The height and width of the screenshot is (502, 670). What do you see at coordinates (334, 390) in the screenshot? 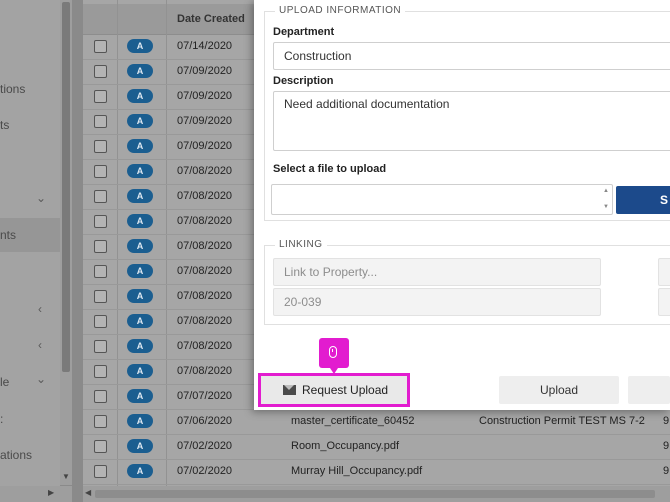
I see `highlight-box` at bounding box center [334, 390].